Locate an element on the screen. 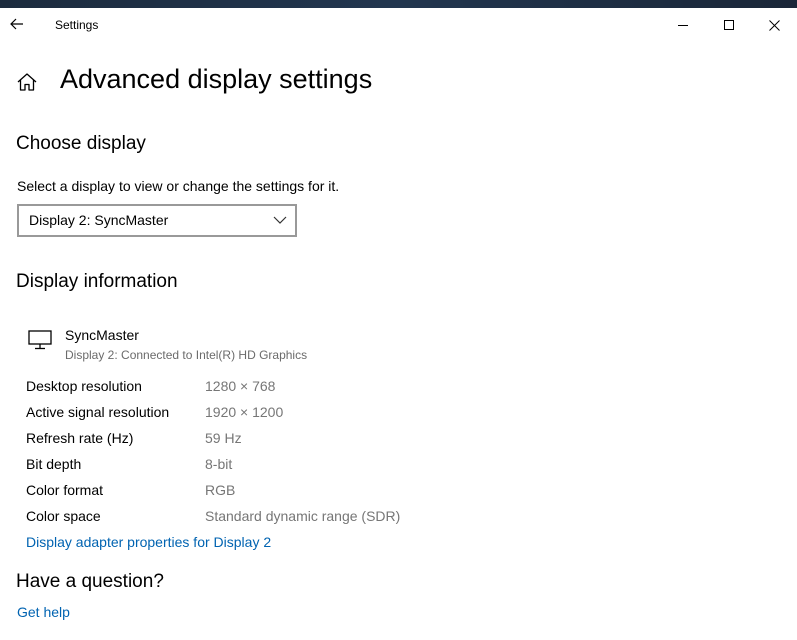  close-button is located at coordinates (774, 25).